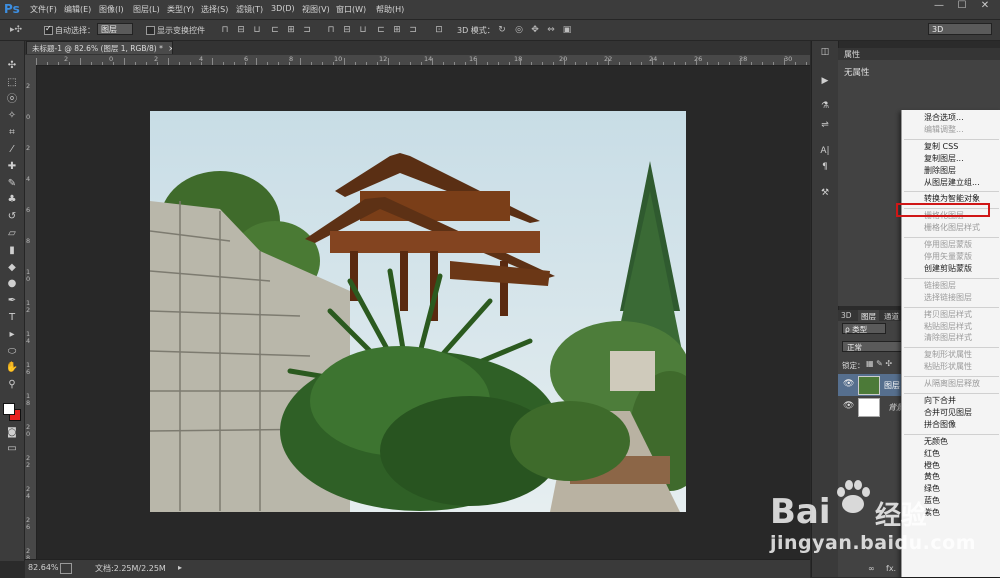 The width and height of the screenshot is (1000, 578). Describe the element at coordinates (846, 315) in the screenshot. I see `tab-3d: 3D` at that location.